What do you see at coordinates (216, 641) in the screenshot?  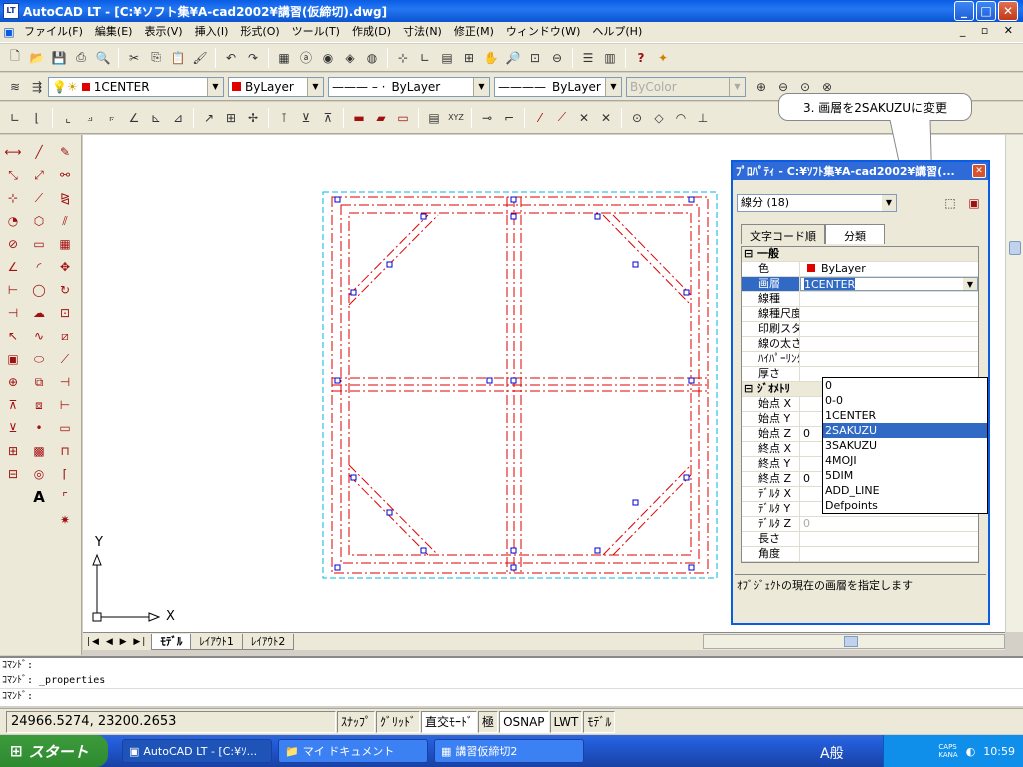 I see `tab-layout1: ﾚｲｱｳﾄ1` at bounding box center [216, 641].